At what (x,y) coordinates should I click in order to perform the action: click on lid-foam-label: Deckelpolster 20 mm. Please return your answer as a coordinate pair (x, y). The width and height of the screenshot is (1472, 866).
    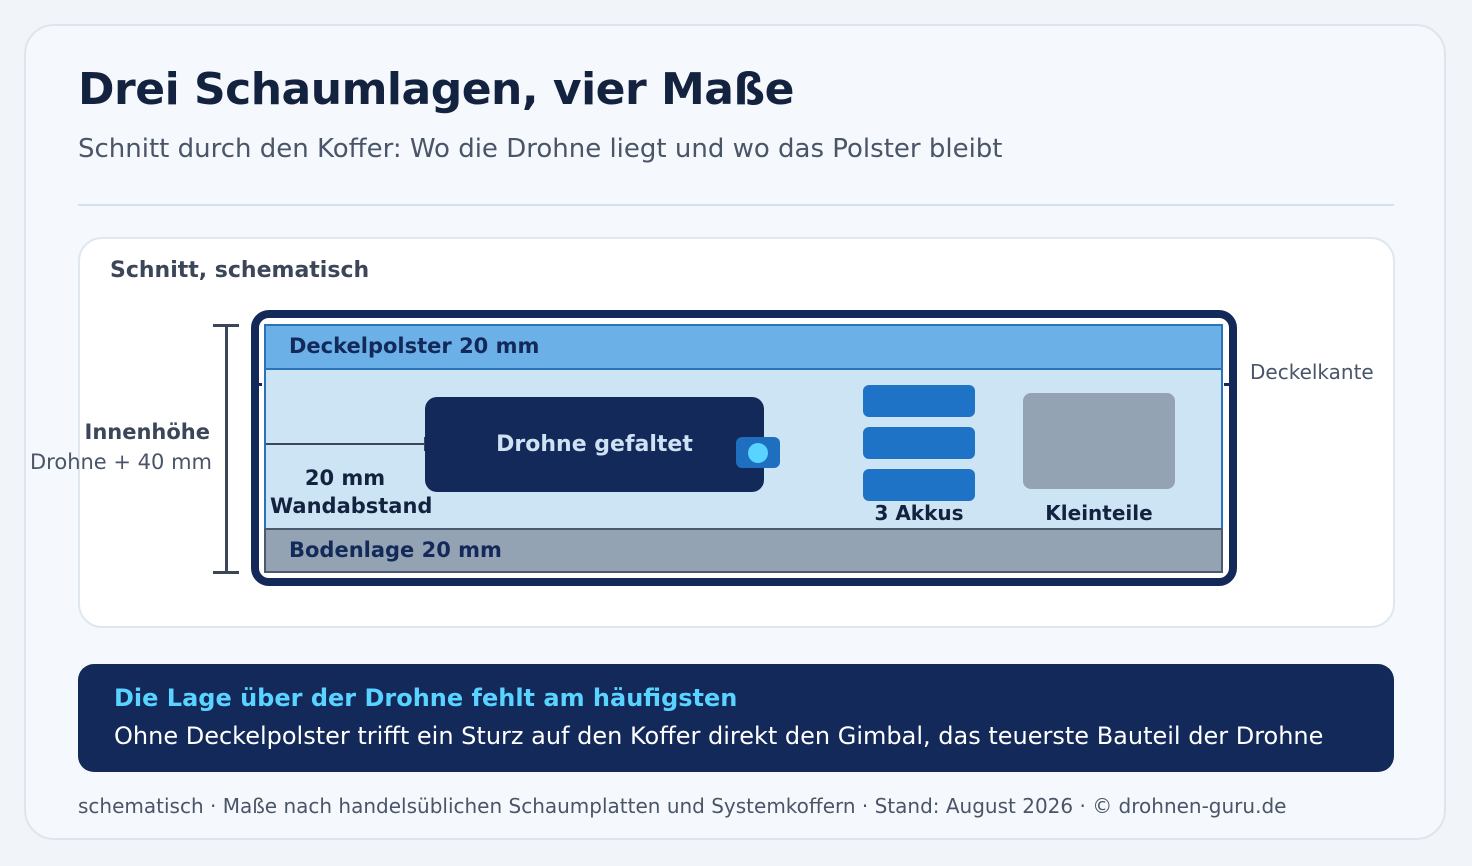
    Looking at the image, I should click on (414, 346).